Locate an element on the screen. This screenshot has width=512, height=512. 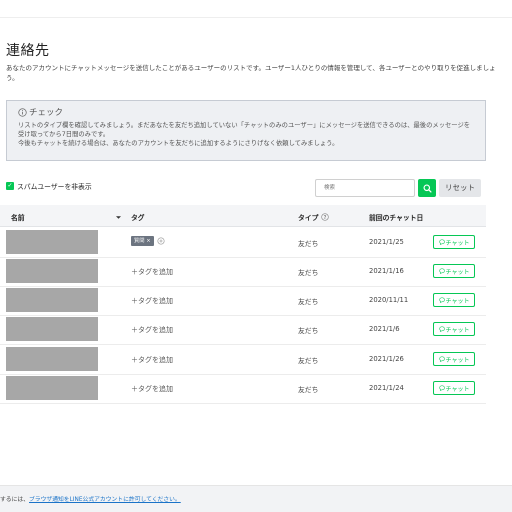
table-row: ＋タグを追加 友だち 2021/1/24 チャット is located at coordinates (243, 389).